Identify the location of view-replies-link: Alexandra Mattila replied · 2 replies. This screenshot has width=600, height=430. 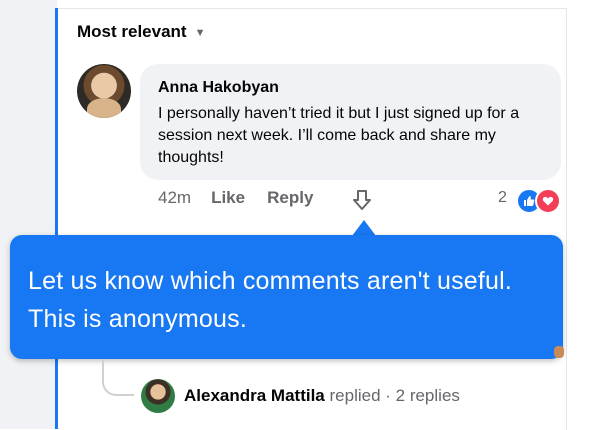
(322, 396).